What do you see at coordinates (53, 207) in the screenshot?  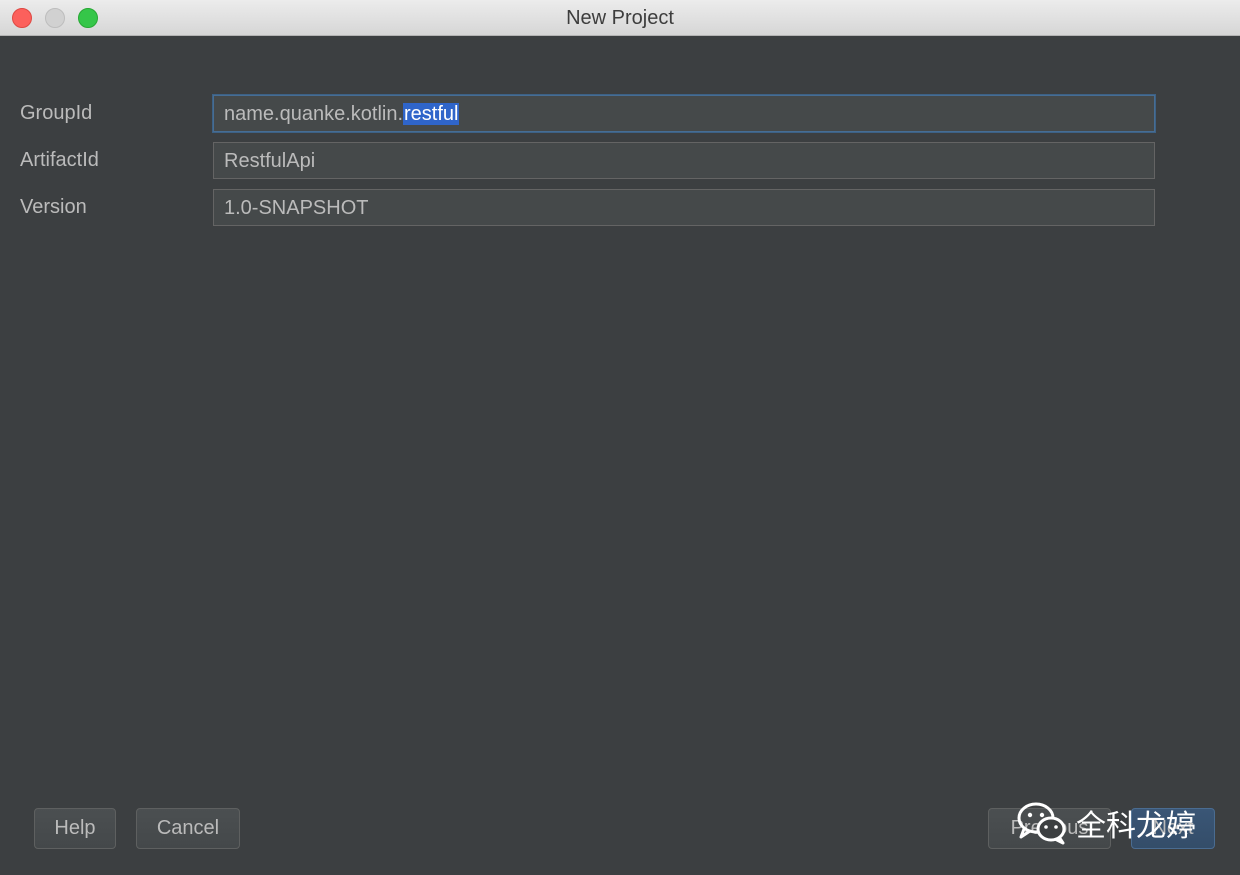 I see `version-label: Version` at bounding box center [53, 207].